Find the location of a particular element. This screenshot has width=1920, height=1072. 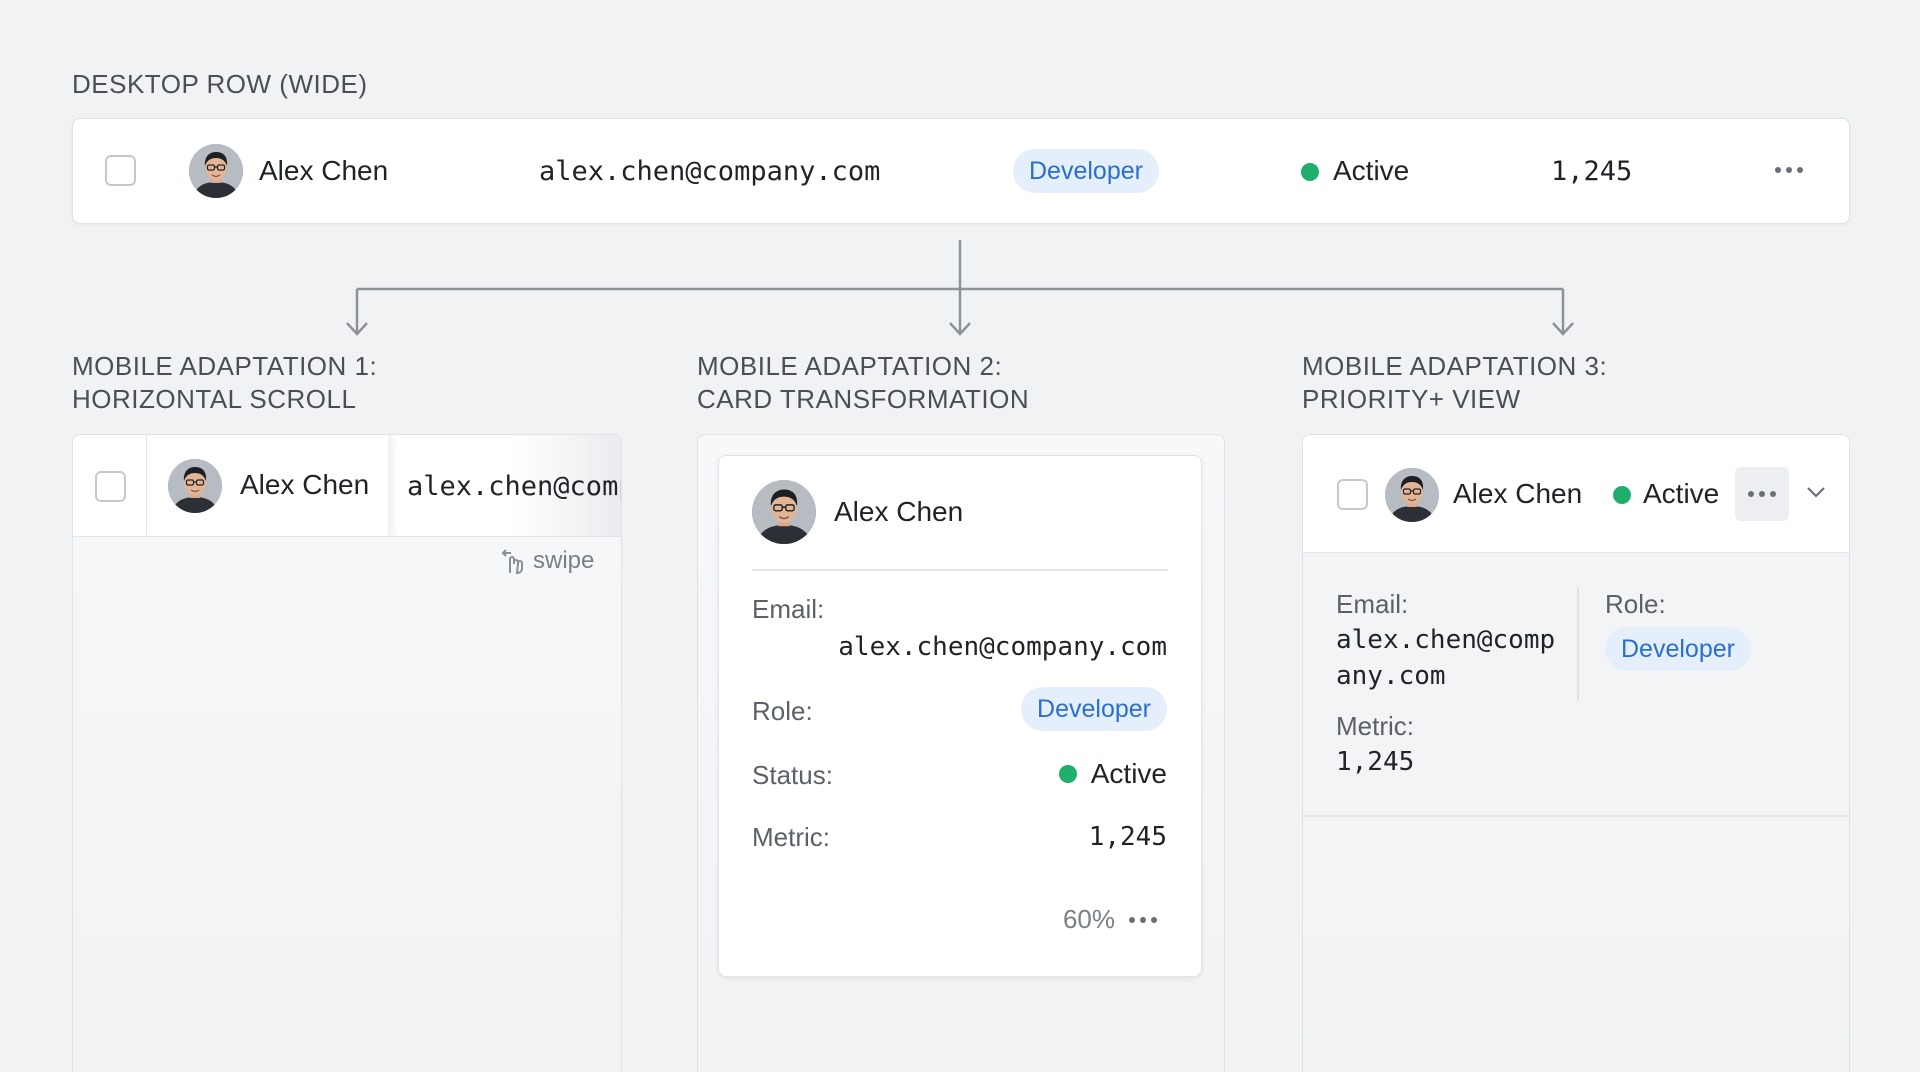

scroll-row: Alex Chen alex.chen@comp is located at coordinates (347, 486).